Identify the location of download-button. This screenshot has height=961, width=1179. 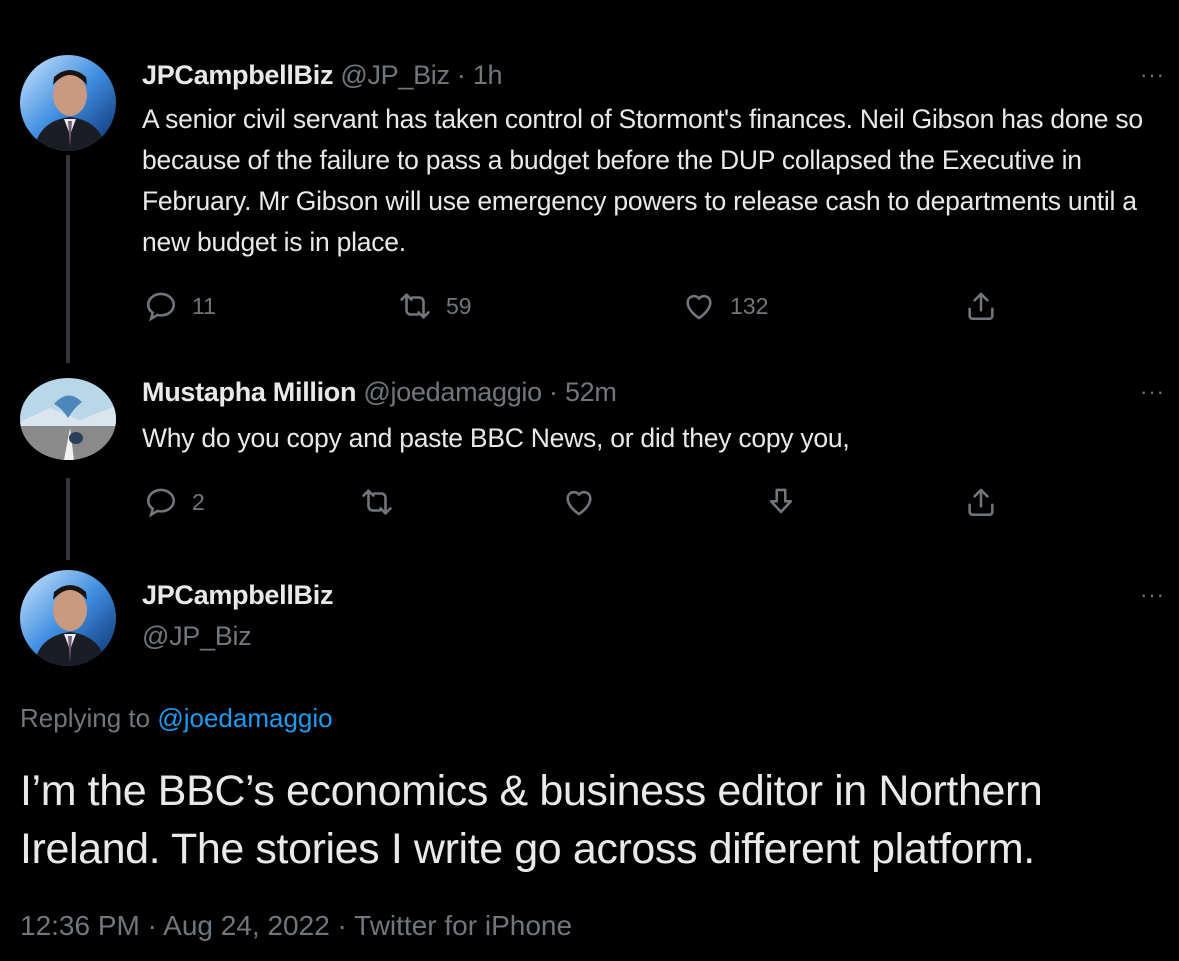
(781, 502).